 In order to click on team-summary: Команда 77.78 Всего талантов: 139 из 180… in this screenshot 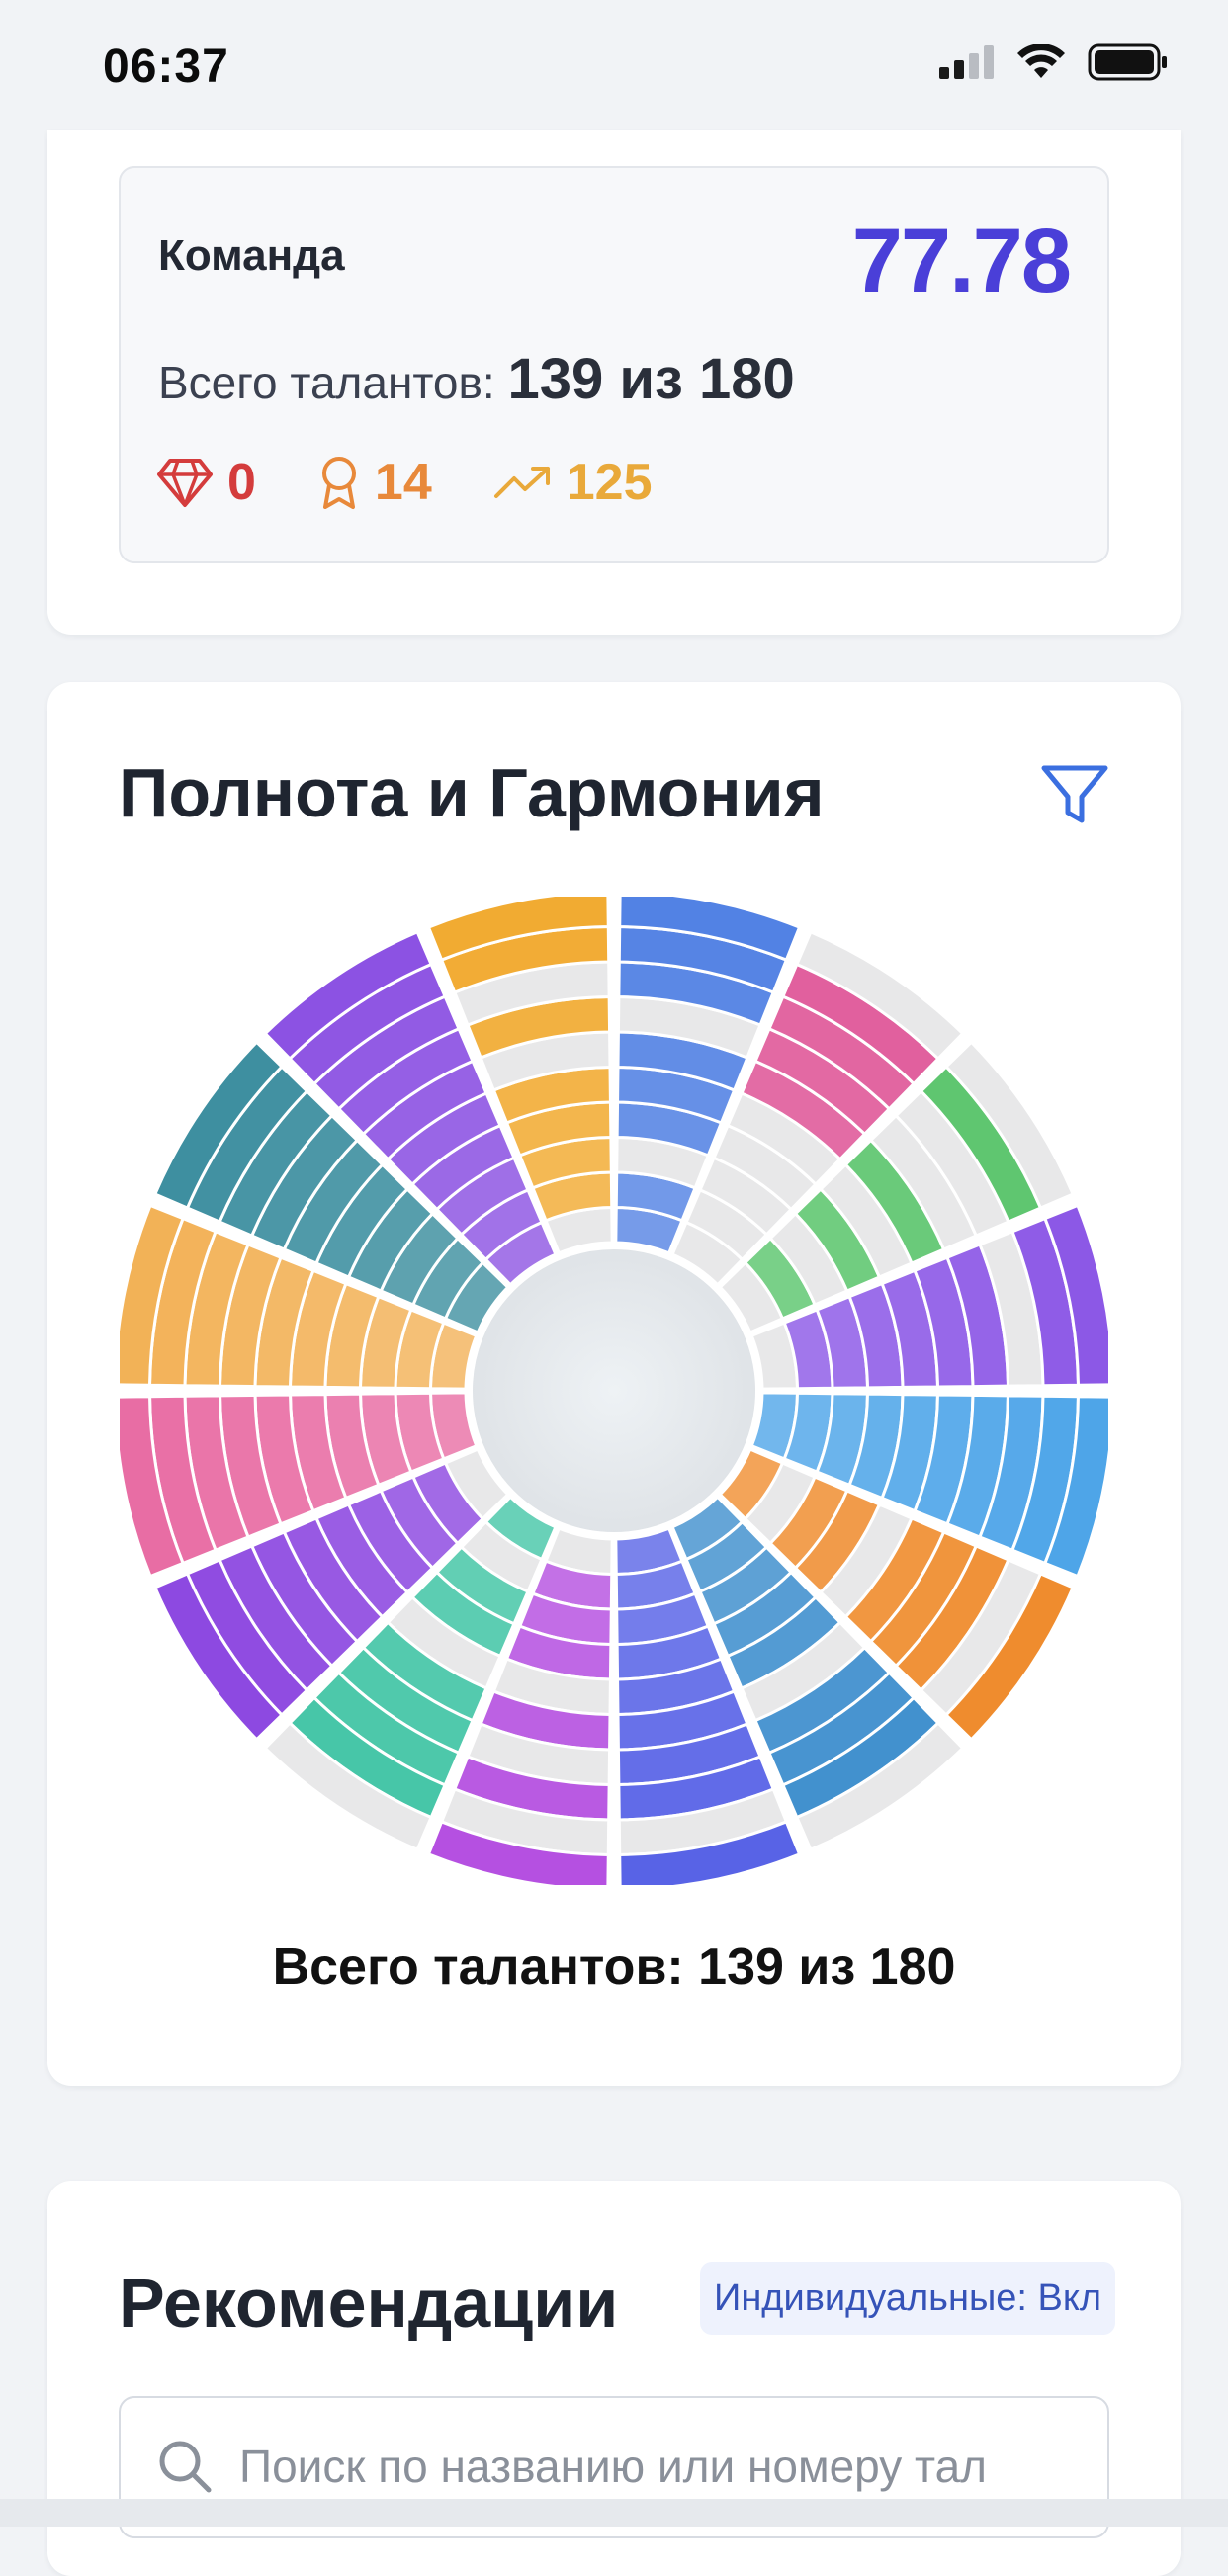, I will do `click(614, 364)`.